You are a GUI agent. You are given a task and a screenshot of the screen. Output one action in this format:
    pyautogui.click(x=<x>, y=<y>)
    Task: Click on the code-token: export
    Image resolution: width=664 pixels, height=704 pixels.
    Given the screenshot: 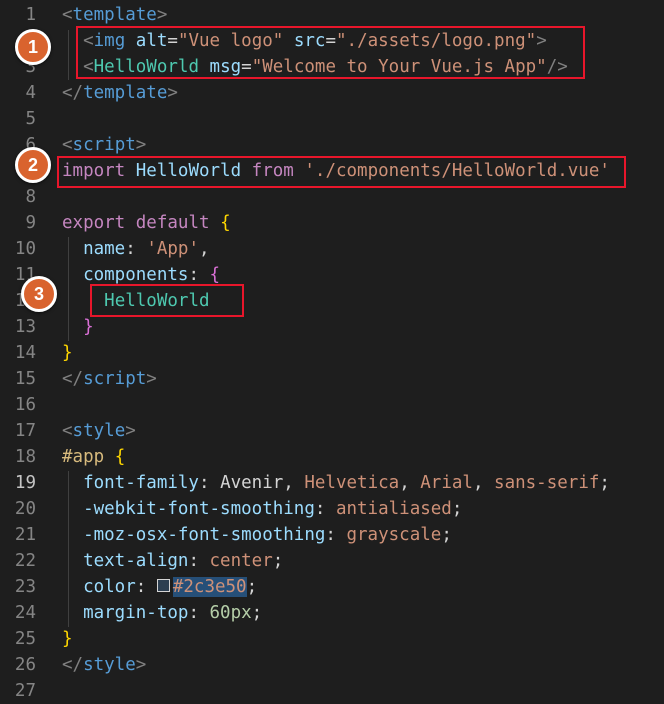 What is the action you would take?
    pyautogui.click(x=94, y=223)
    